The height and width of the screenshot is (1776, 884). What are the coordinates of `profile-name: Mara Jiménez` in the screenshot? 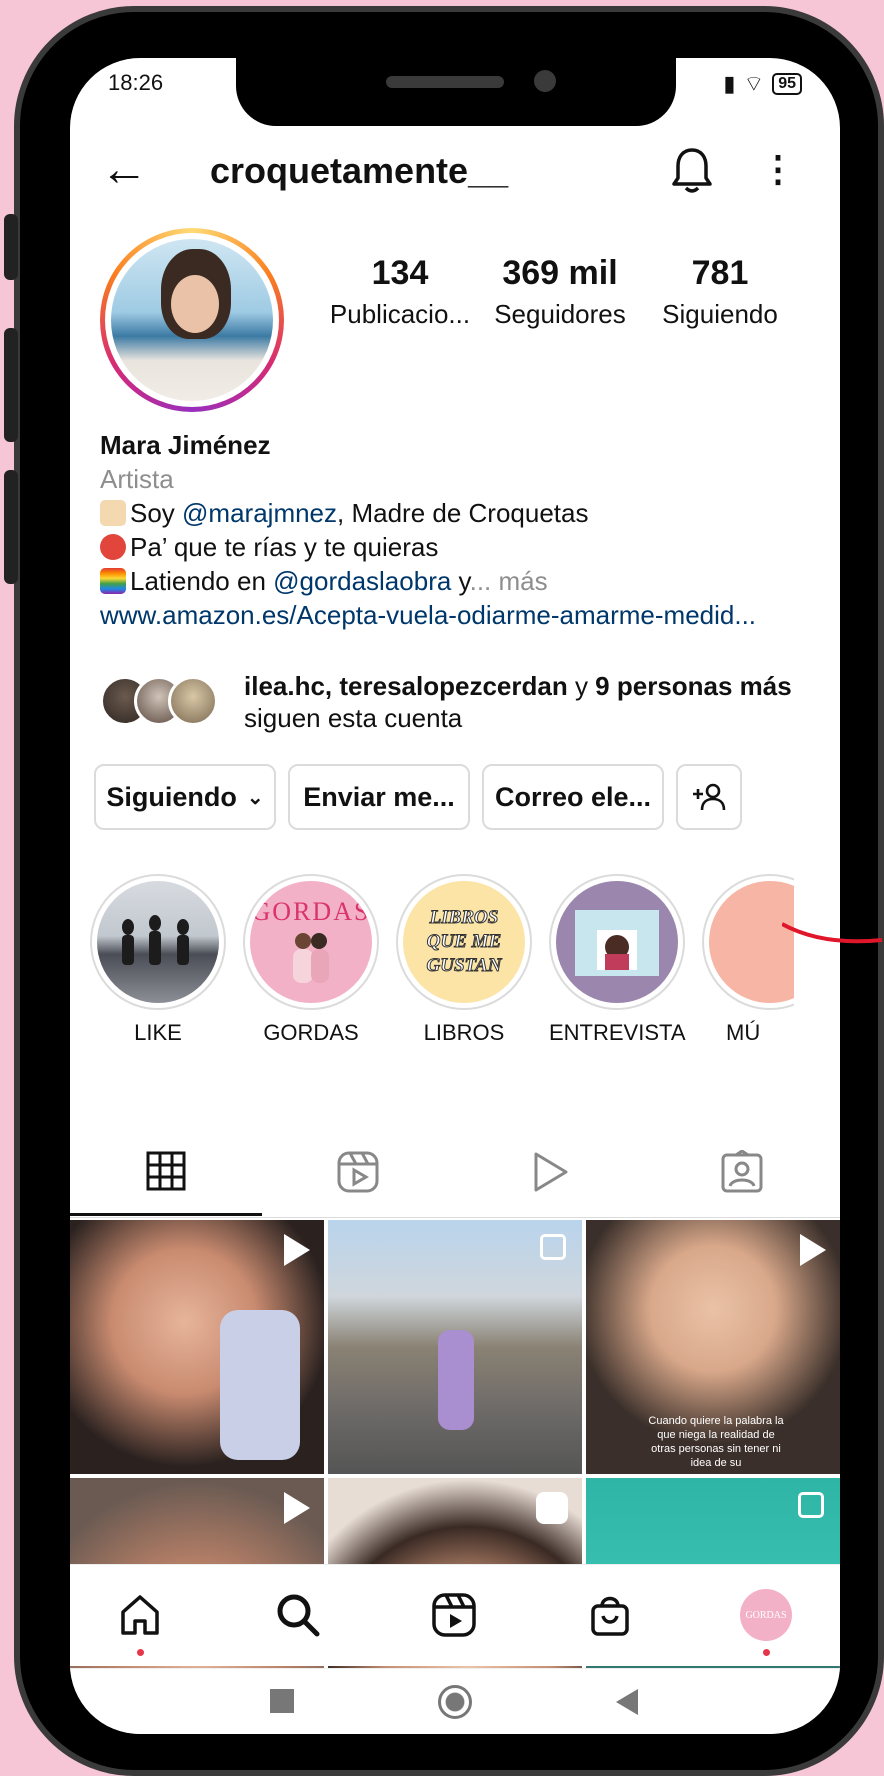 It's located at (185, 445).